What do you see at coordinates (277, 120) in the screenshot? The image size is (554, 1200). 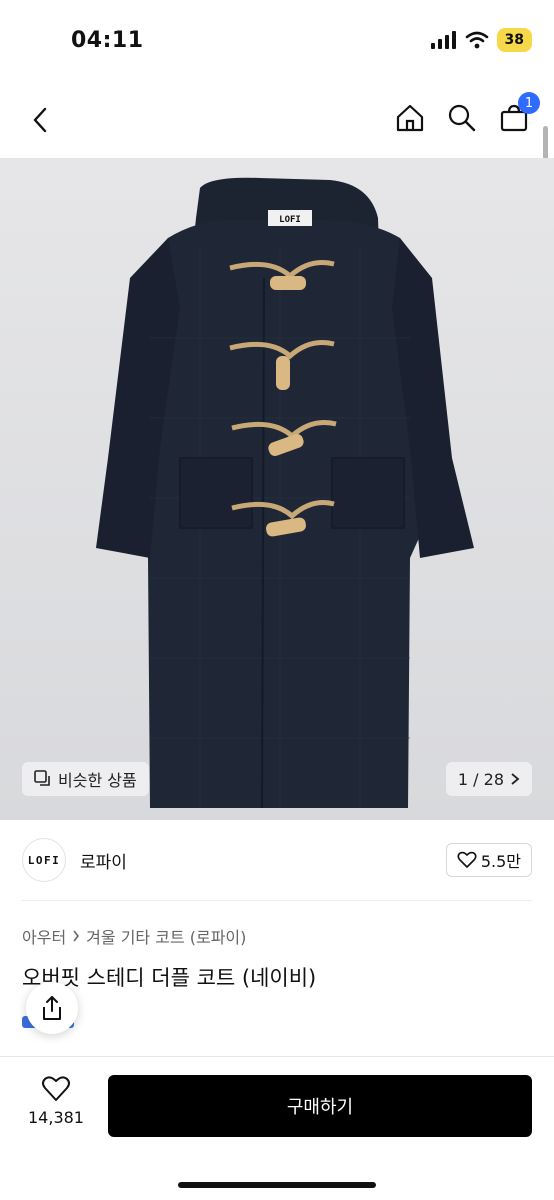 I see `nav-bar: 1` at bounding box center [277, 120].